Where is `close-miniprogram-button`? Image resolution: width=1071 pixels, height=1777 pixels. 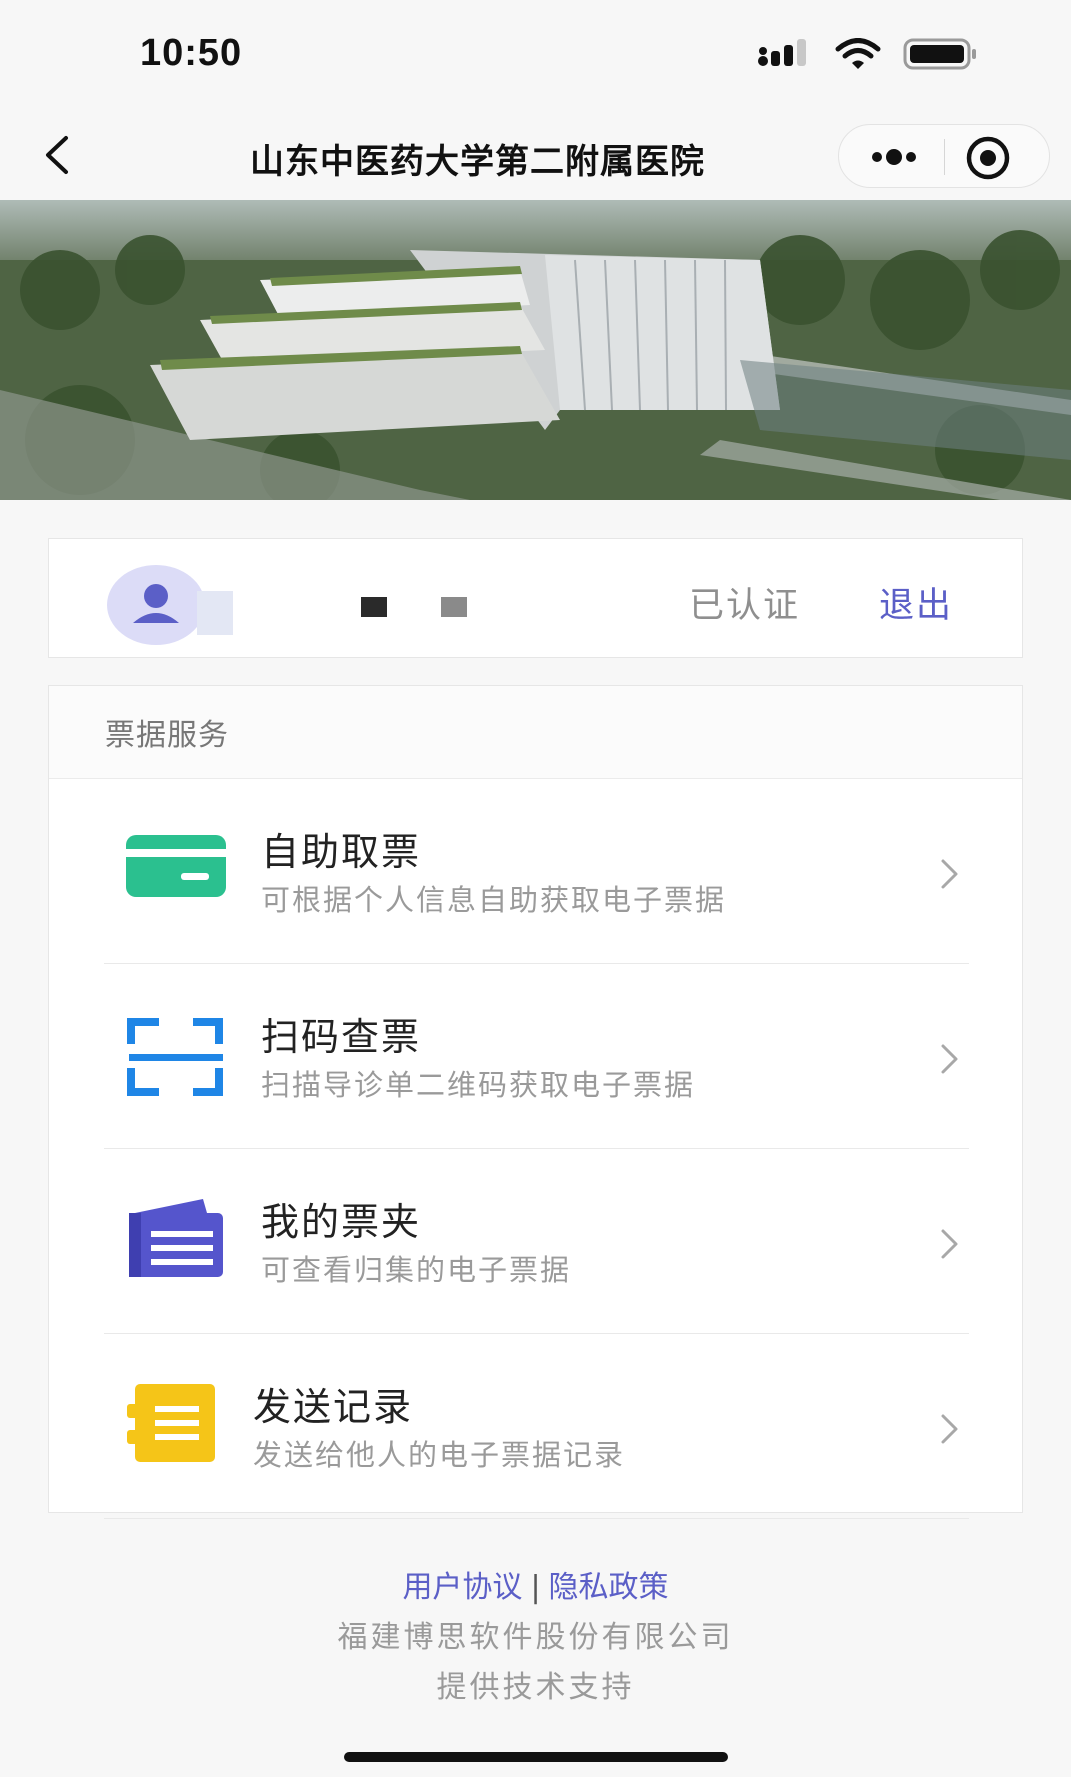 close-miniprogram-button is located at coordinates (988, 158).